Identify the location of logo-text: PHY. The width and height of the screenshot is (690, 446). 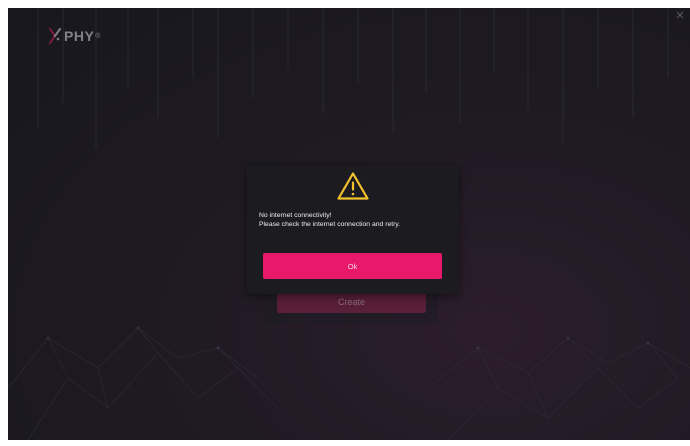
(79, 36).